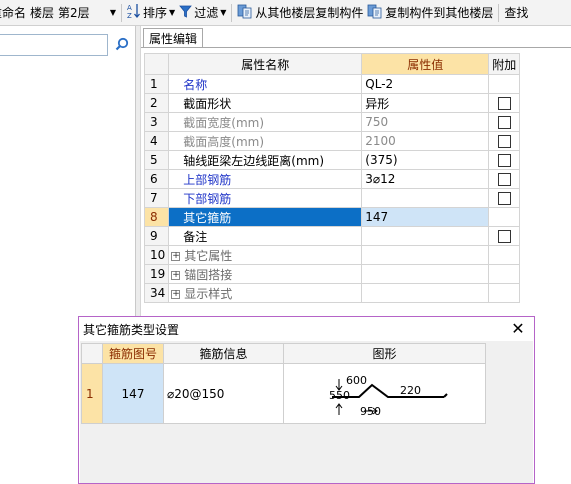 The image size is (571, 484). Describe the element at coordinates (223, 353) in the screenshot. I see `header-stirrup-info: 箍筋信息` at that location.